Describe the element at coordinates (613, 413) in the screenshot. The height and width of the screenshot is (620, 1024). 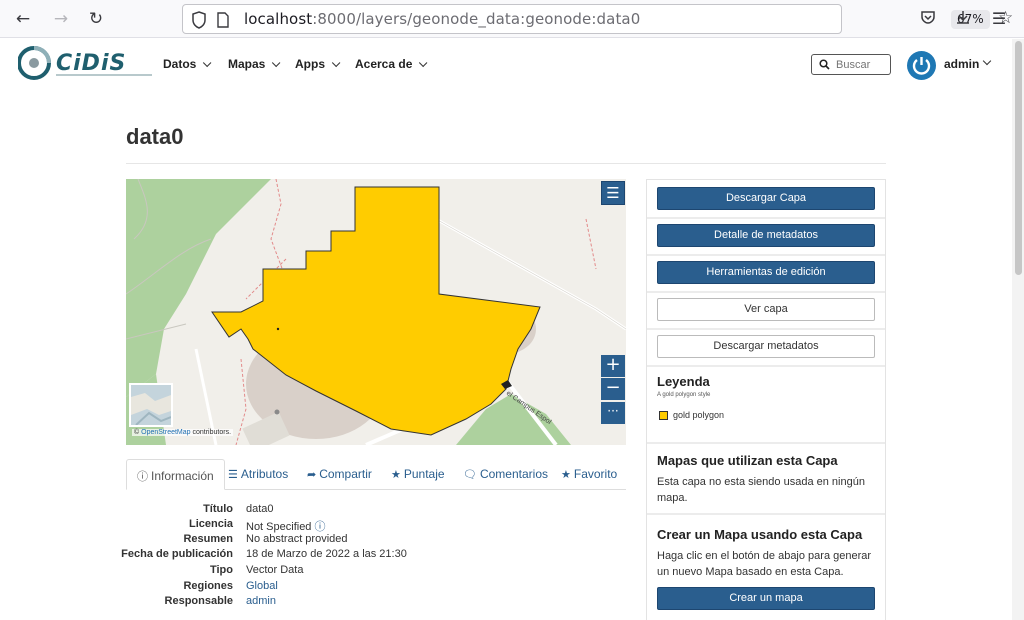
I see `more-options-icon: ···` at that location.